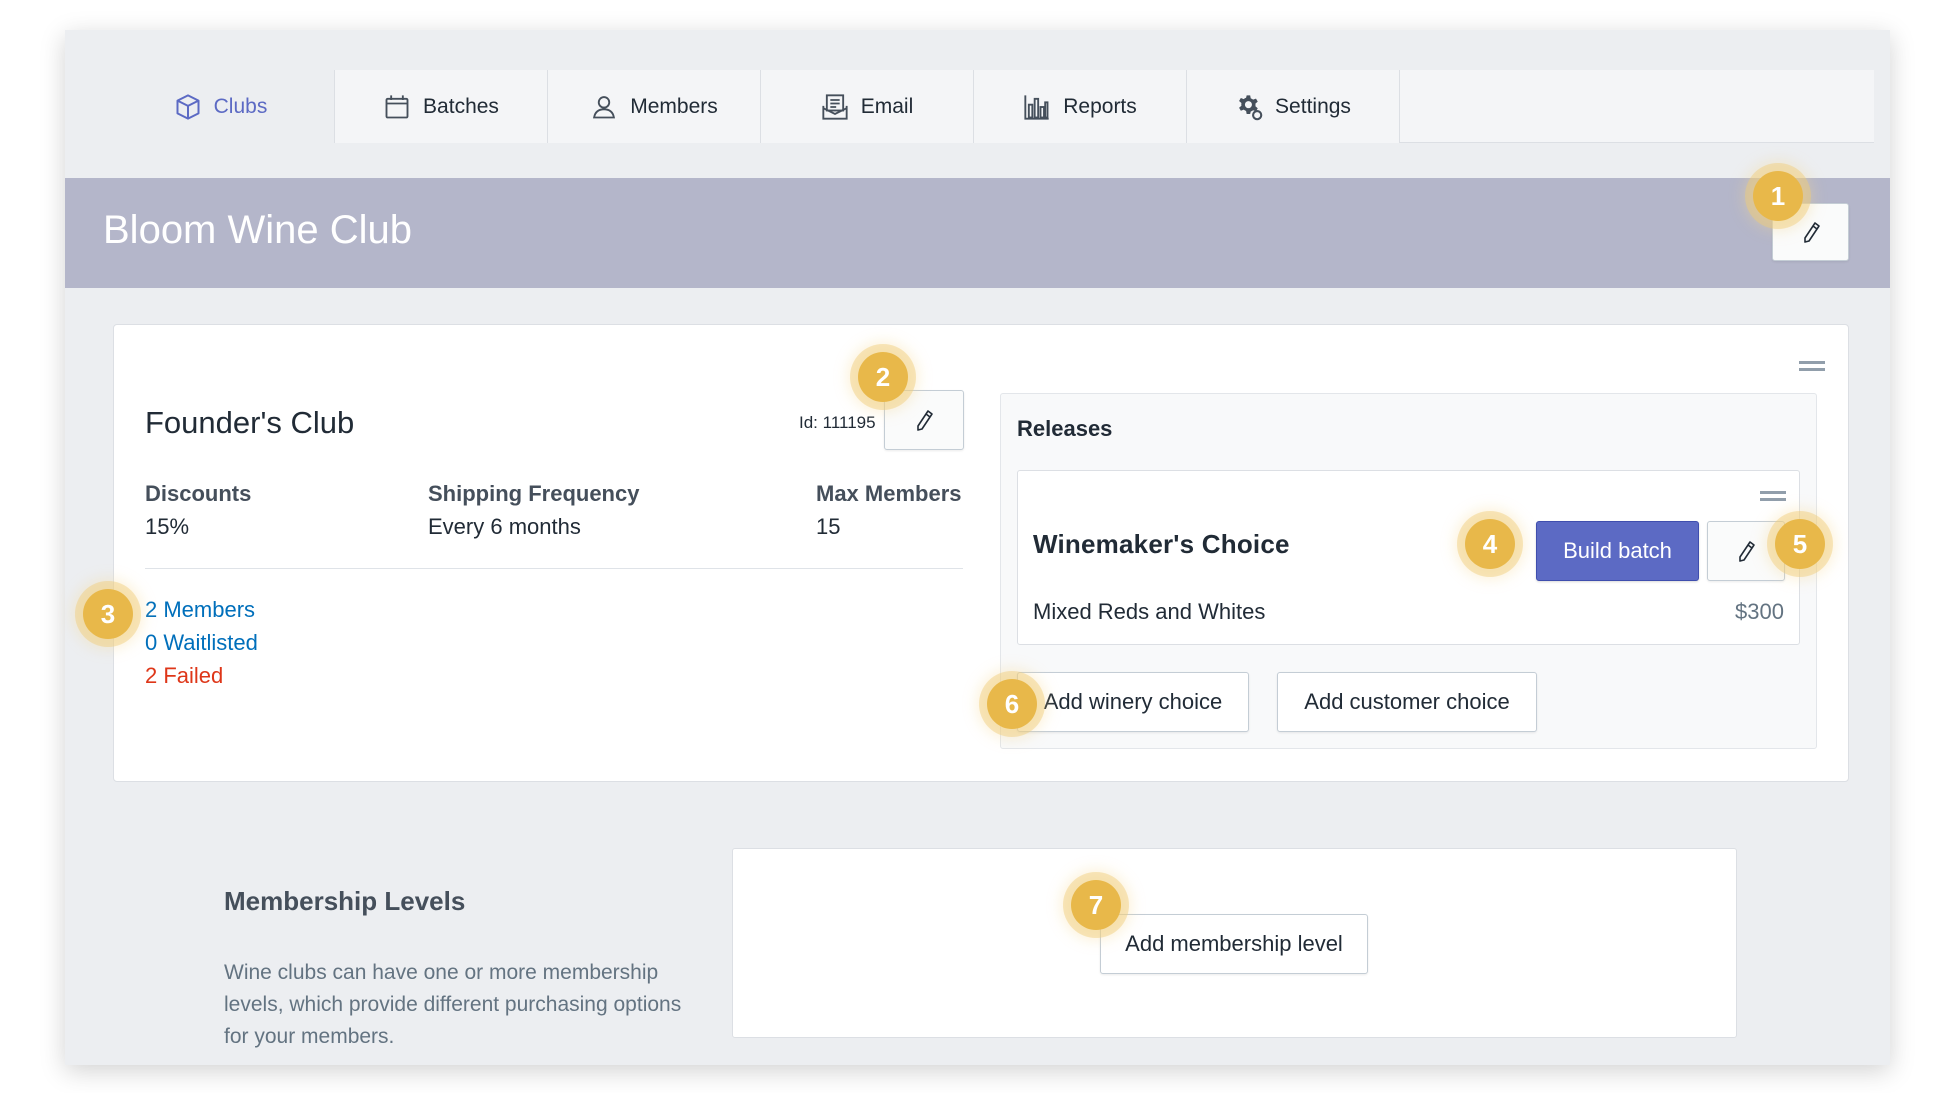 This screenshot has height=1093, width=1960. What do you see at coordinates (345, 901) in the screenshot?
I see `membership-levels-title: Membership Levels` at bounding box center [345, 901].